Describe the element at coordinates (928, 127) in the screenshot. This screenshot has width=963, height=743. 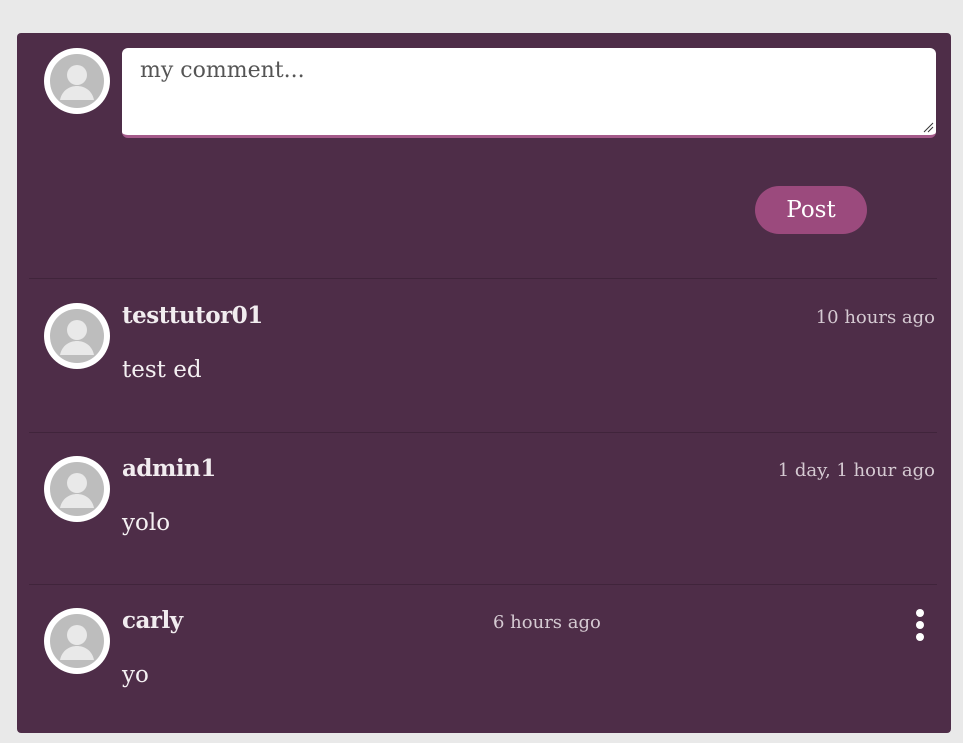
I see `resize-grip-icon` at that location.